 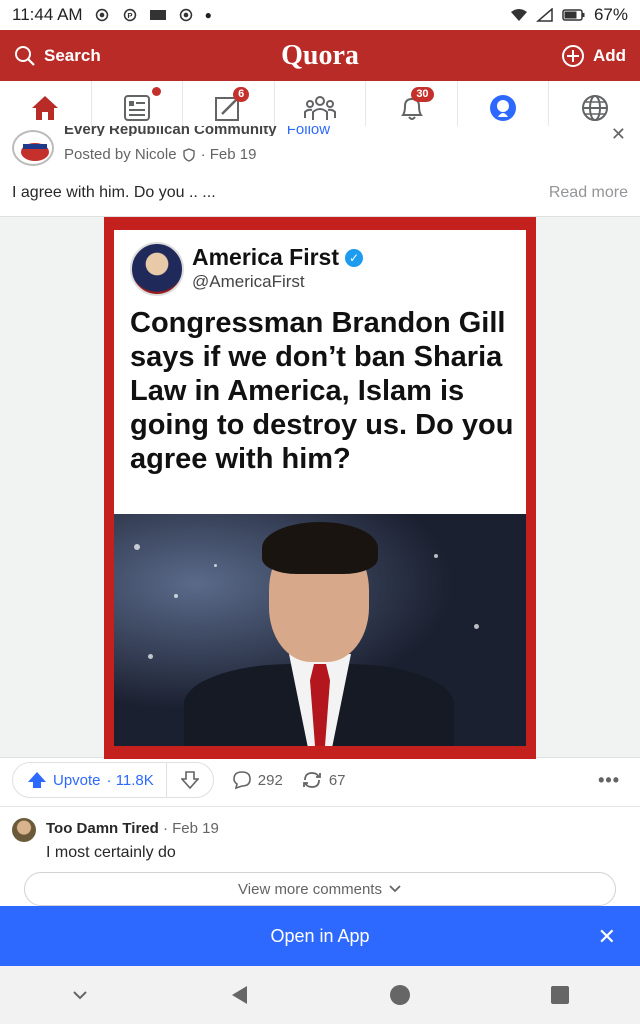 What do you see at coordinates (111, 852) in the screenshot?
I see `comment-text: I most certainly do` at bounding box center [111, 852].